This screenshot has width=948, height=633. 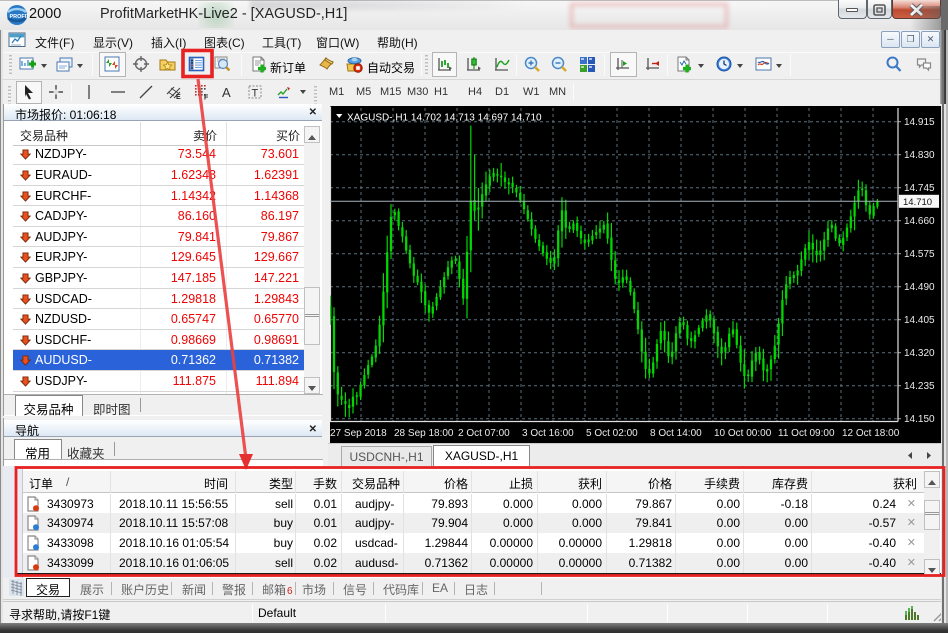 I want to click on svg-text: F, so click(x=206, y=98).